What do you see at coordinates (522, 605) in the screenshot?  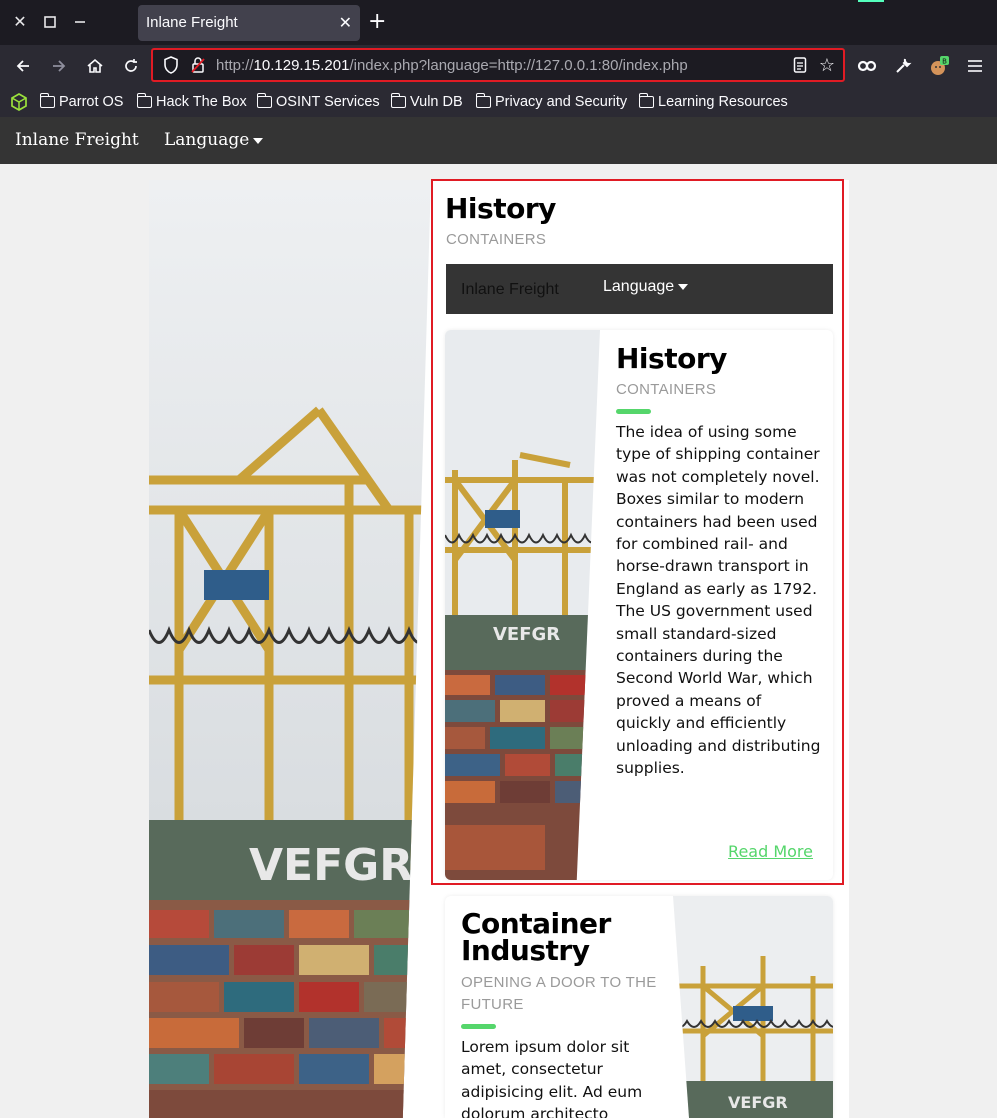 I see `history-card-photo: VEFGR` at bounding box center [522, 605].